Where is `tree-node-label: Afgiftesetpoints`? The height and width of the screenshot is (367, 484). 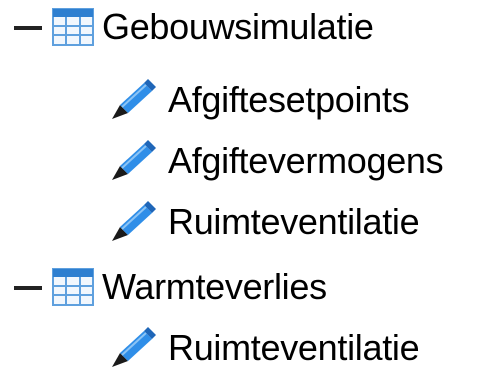
tree-node-label: Afgiftesetpoints is located at coordinates (289, 99).